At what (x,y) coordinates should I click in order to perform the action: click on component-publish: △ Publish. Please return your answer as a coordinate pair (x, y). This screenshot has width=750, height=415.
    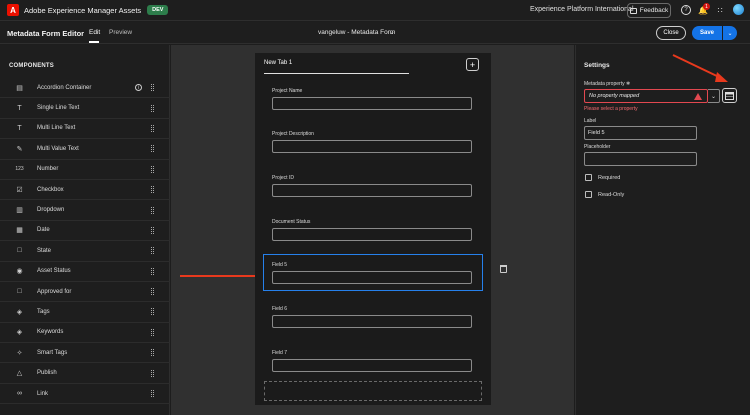
    Looking at the image, I should click on (85, 373).